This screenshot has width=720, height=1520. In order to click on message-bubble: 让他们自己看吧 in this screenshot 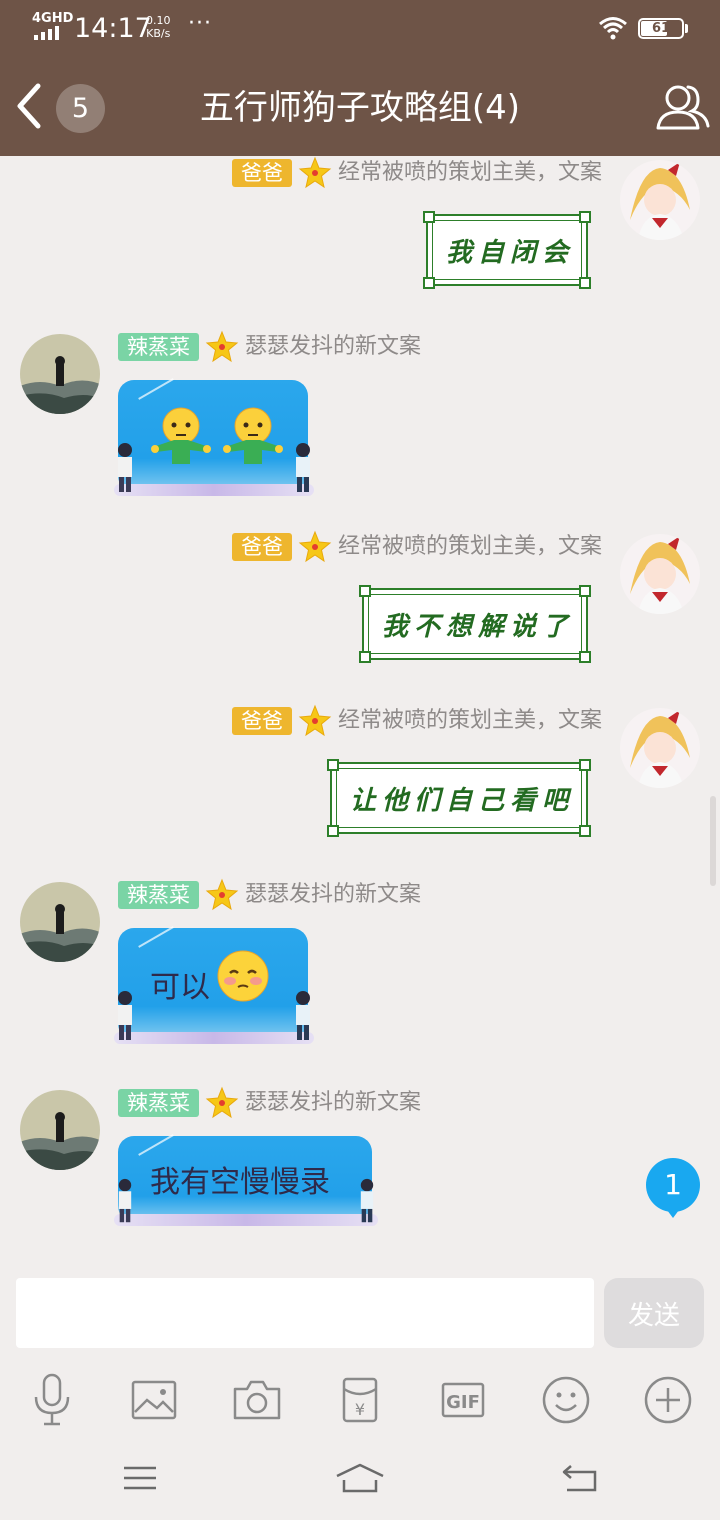, I will do `click(459, 798)`.